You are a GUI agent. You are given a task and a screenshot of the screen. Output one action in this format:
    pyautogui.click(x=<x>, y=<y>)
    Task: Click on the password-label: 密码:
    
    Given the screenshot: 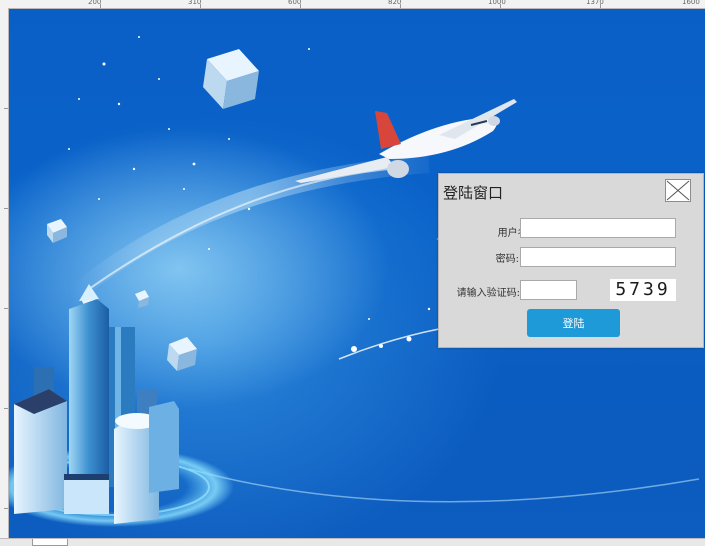 What is the action you would take?
    pyautogui.click(x=507, y=259)
    